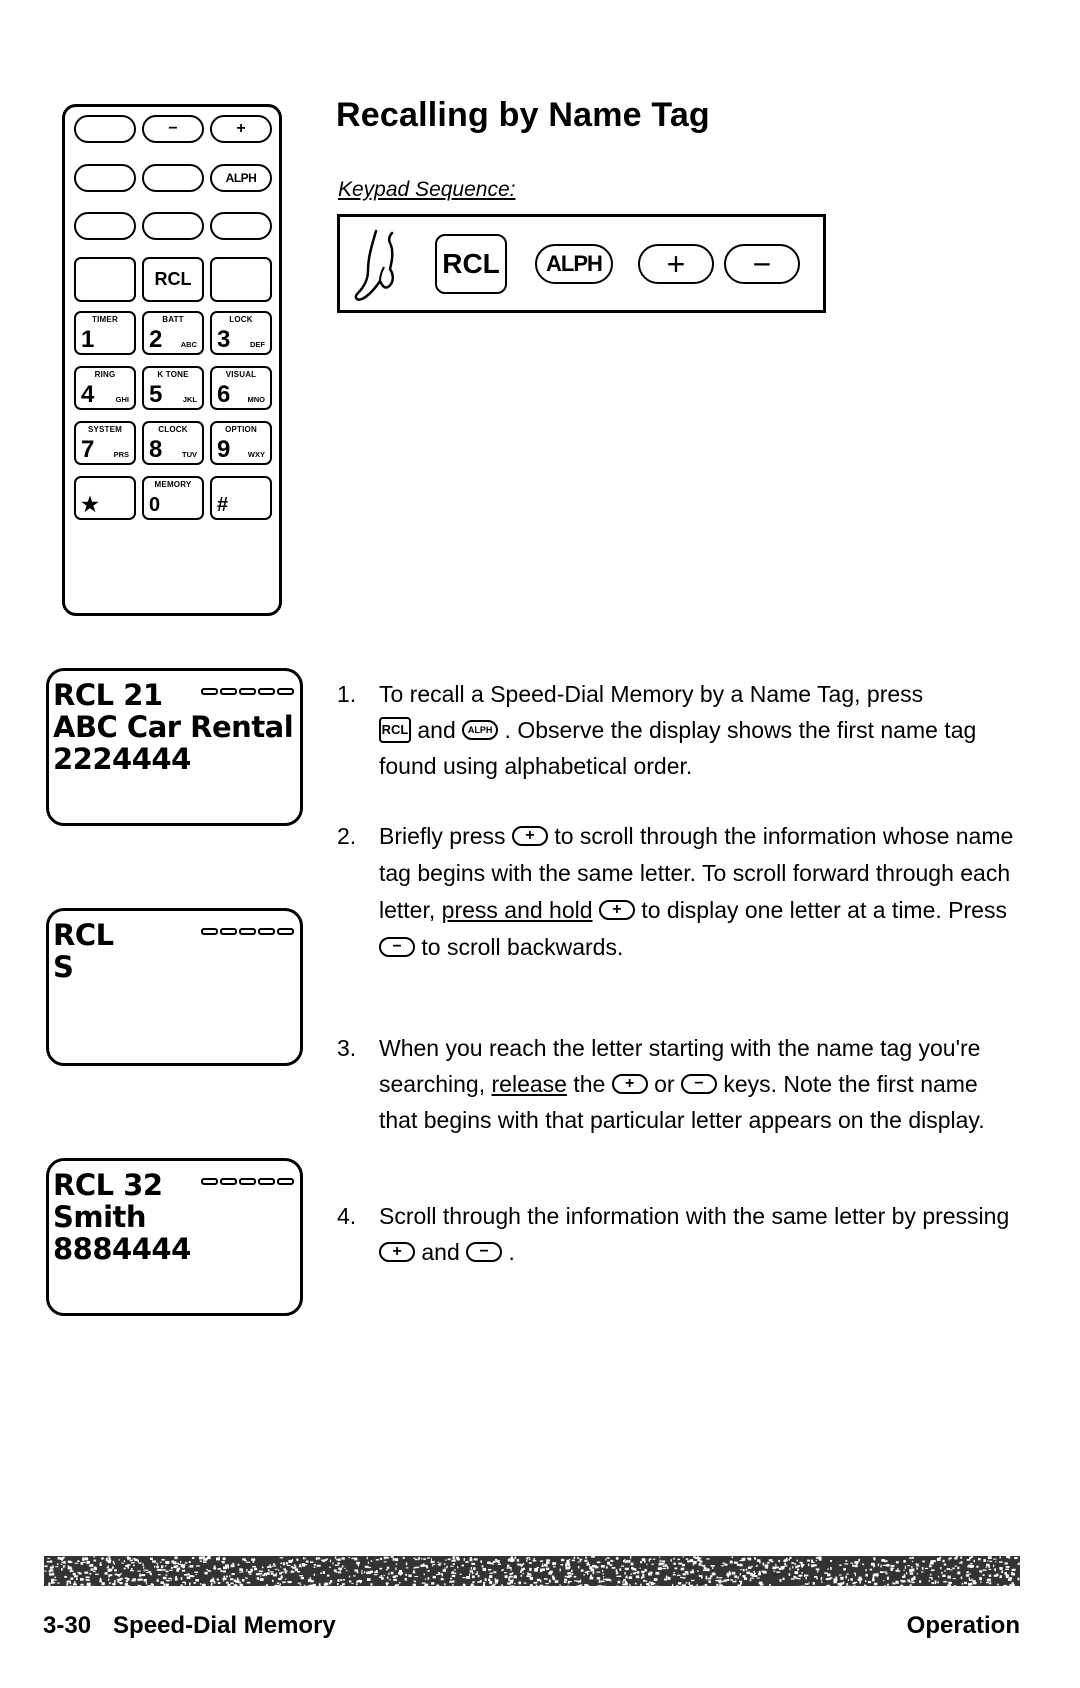 This screenshot has height=1688, width=1080. What do you see at coordinates (67, 1625) in the screenshot?
I see `page-number: 3-30` at bounding box center [67, 1625].